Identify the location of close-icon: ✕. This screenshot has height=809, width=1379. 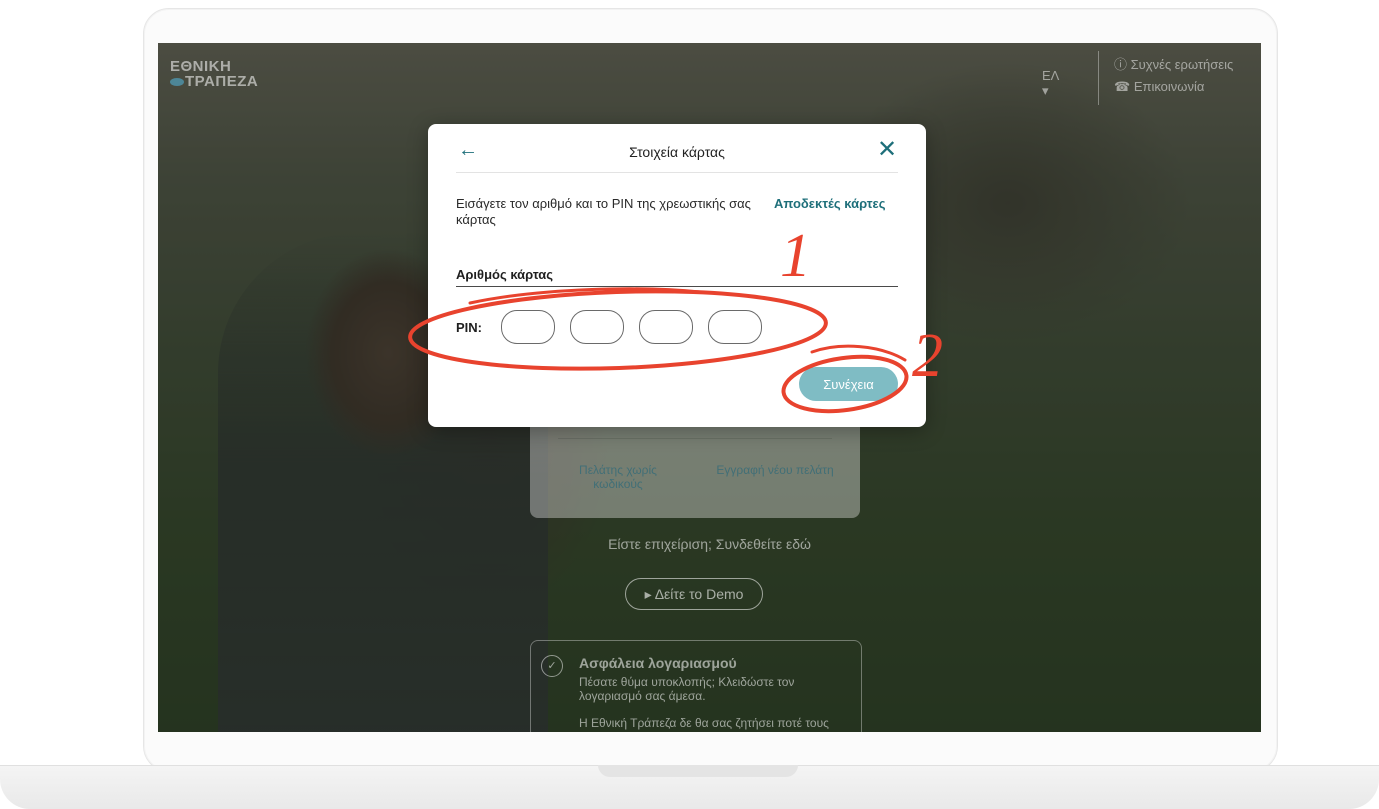
(887, 149).